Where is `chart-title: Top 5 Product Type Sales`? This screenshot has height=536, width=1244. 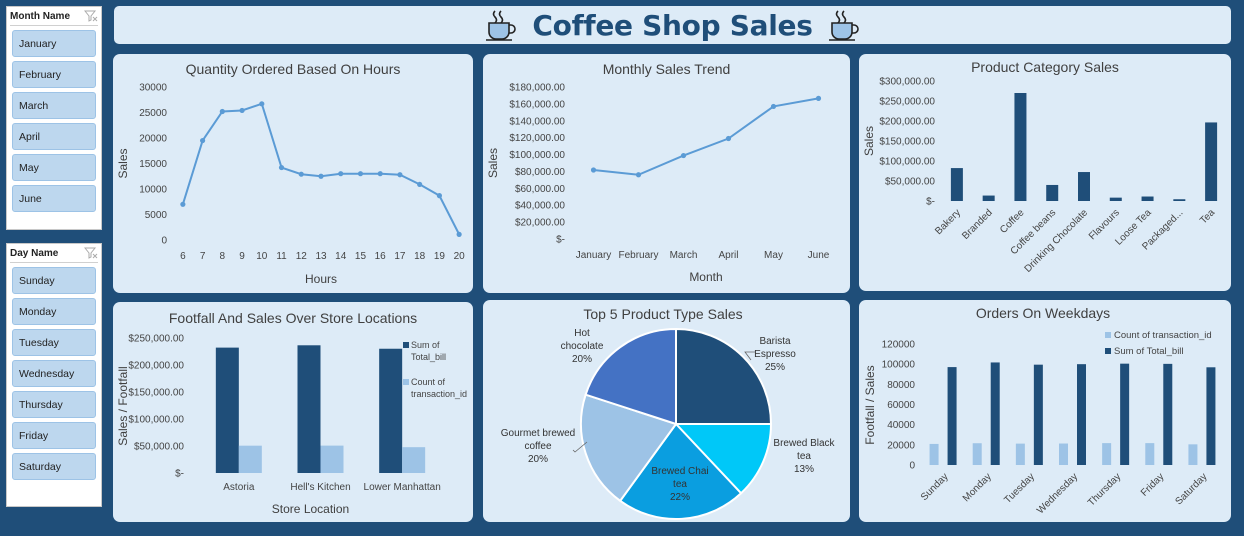 chart-title: Top 5 Product Type Sales is located at coordinates (662, 314).